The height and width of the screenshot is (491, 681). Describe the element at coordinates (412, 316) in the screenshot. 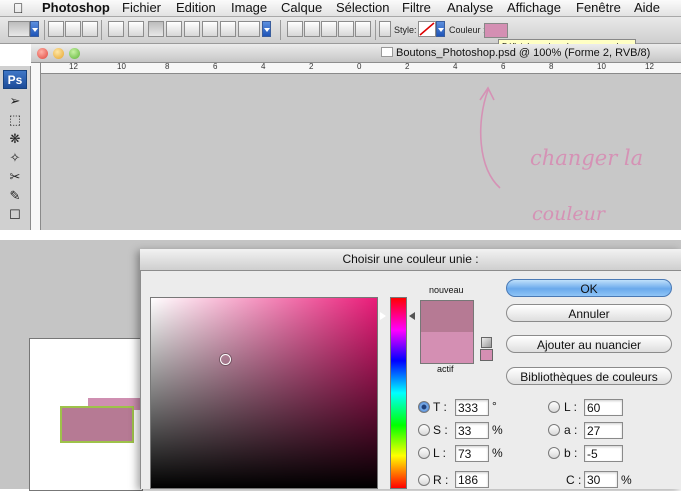

I see `hue-slider-right-arrow` at that location.